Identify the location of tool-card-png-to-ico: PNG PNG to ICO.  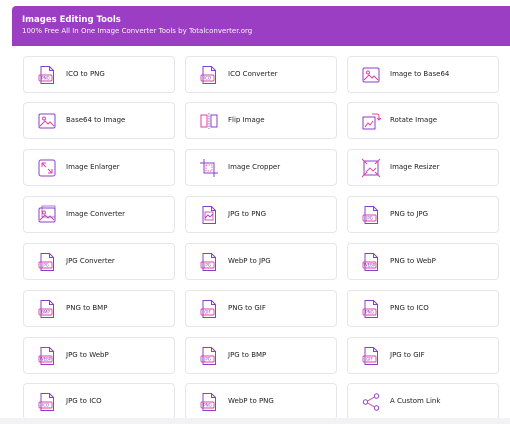
(423, 308).